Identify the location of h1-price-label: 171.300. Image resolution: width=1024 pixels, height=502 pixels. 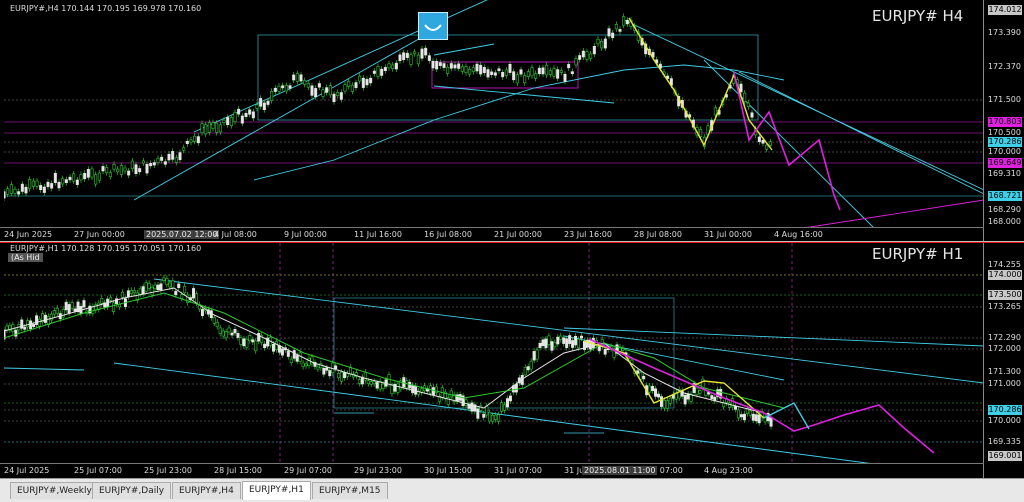
(1004, 371).